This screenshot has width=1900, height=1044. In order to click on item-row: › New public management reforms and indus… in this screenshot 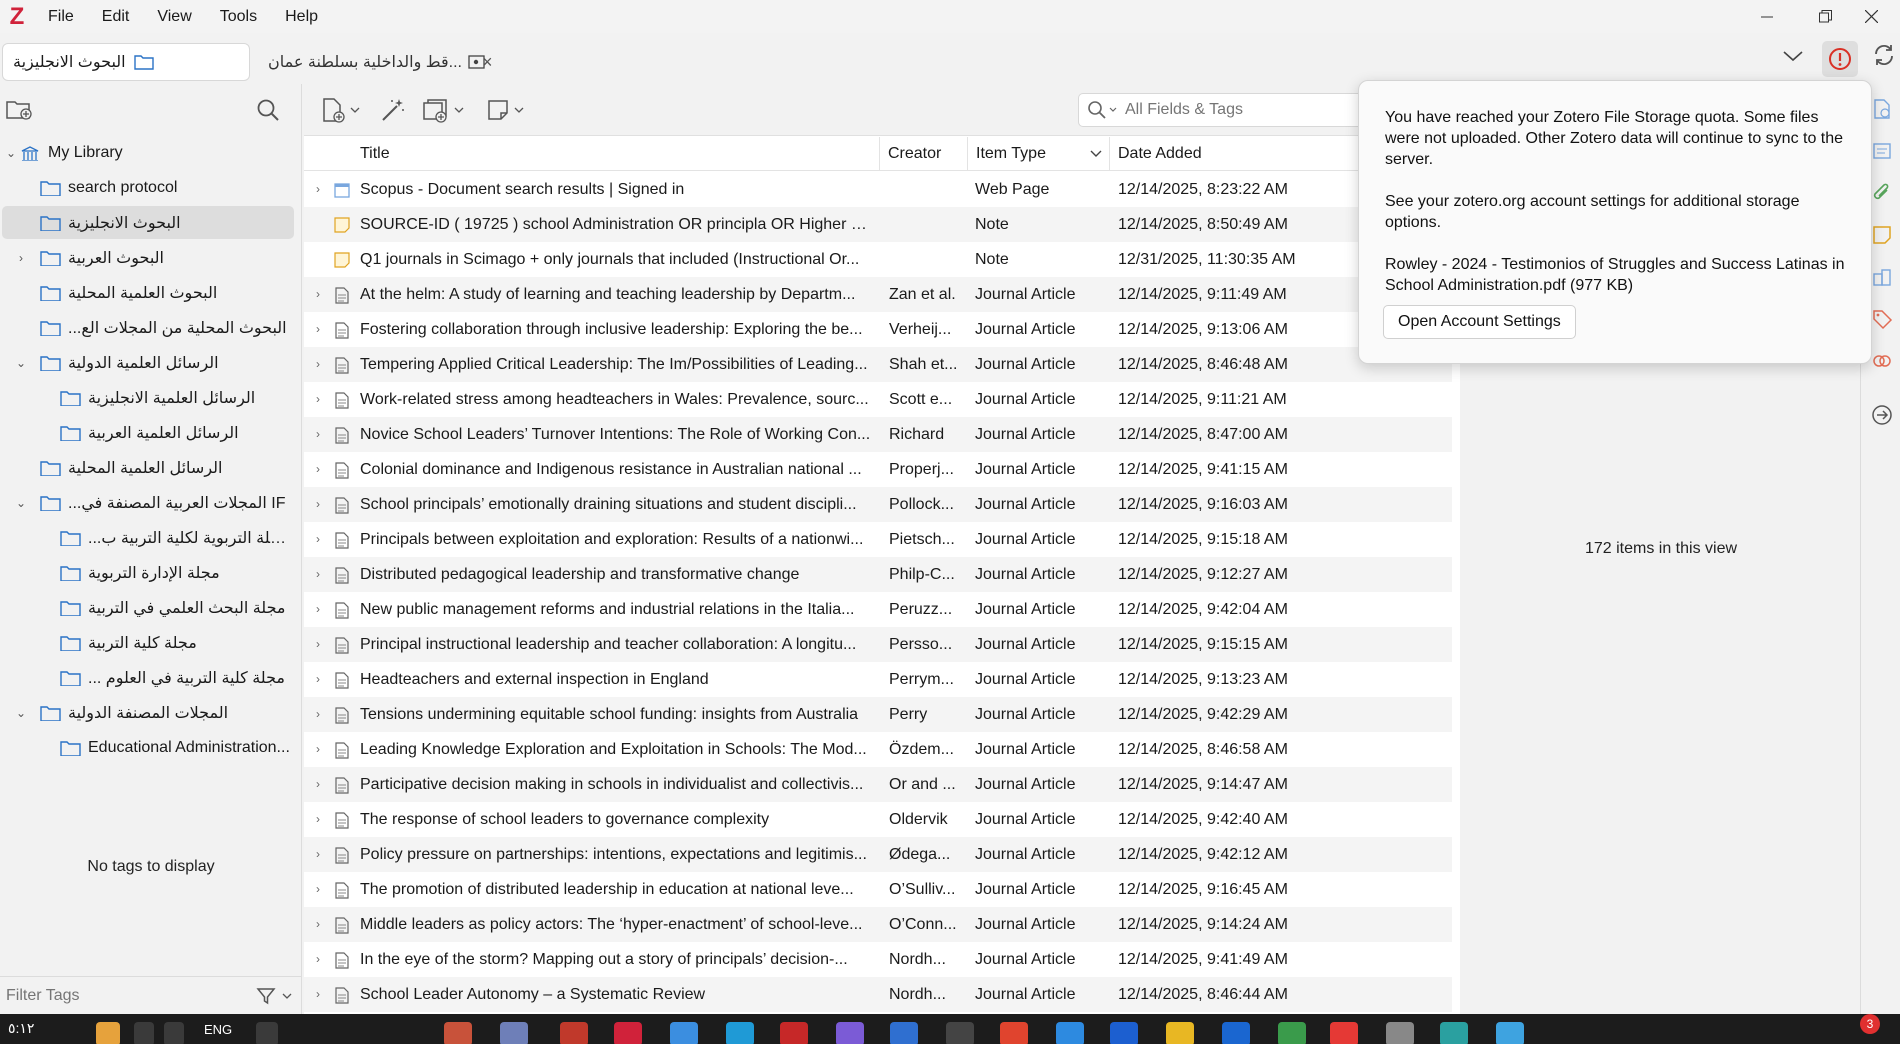, I will do `click(878, 609)`.